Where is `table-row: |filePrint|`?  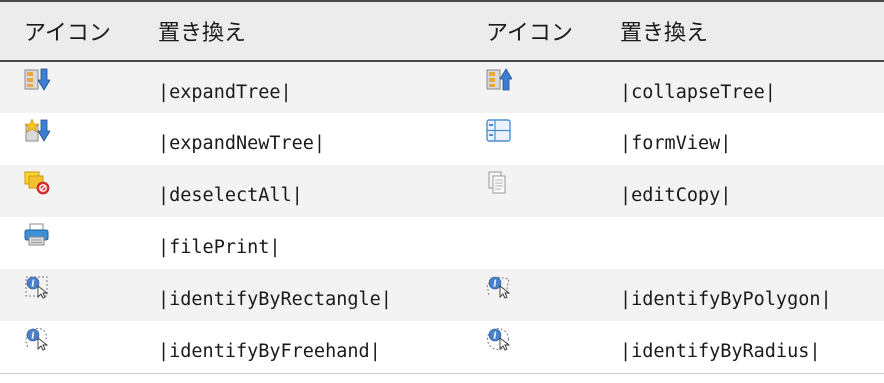 table-row: |filePrint| is located at coordinates (442, 243).